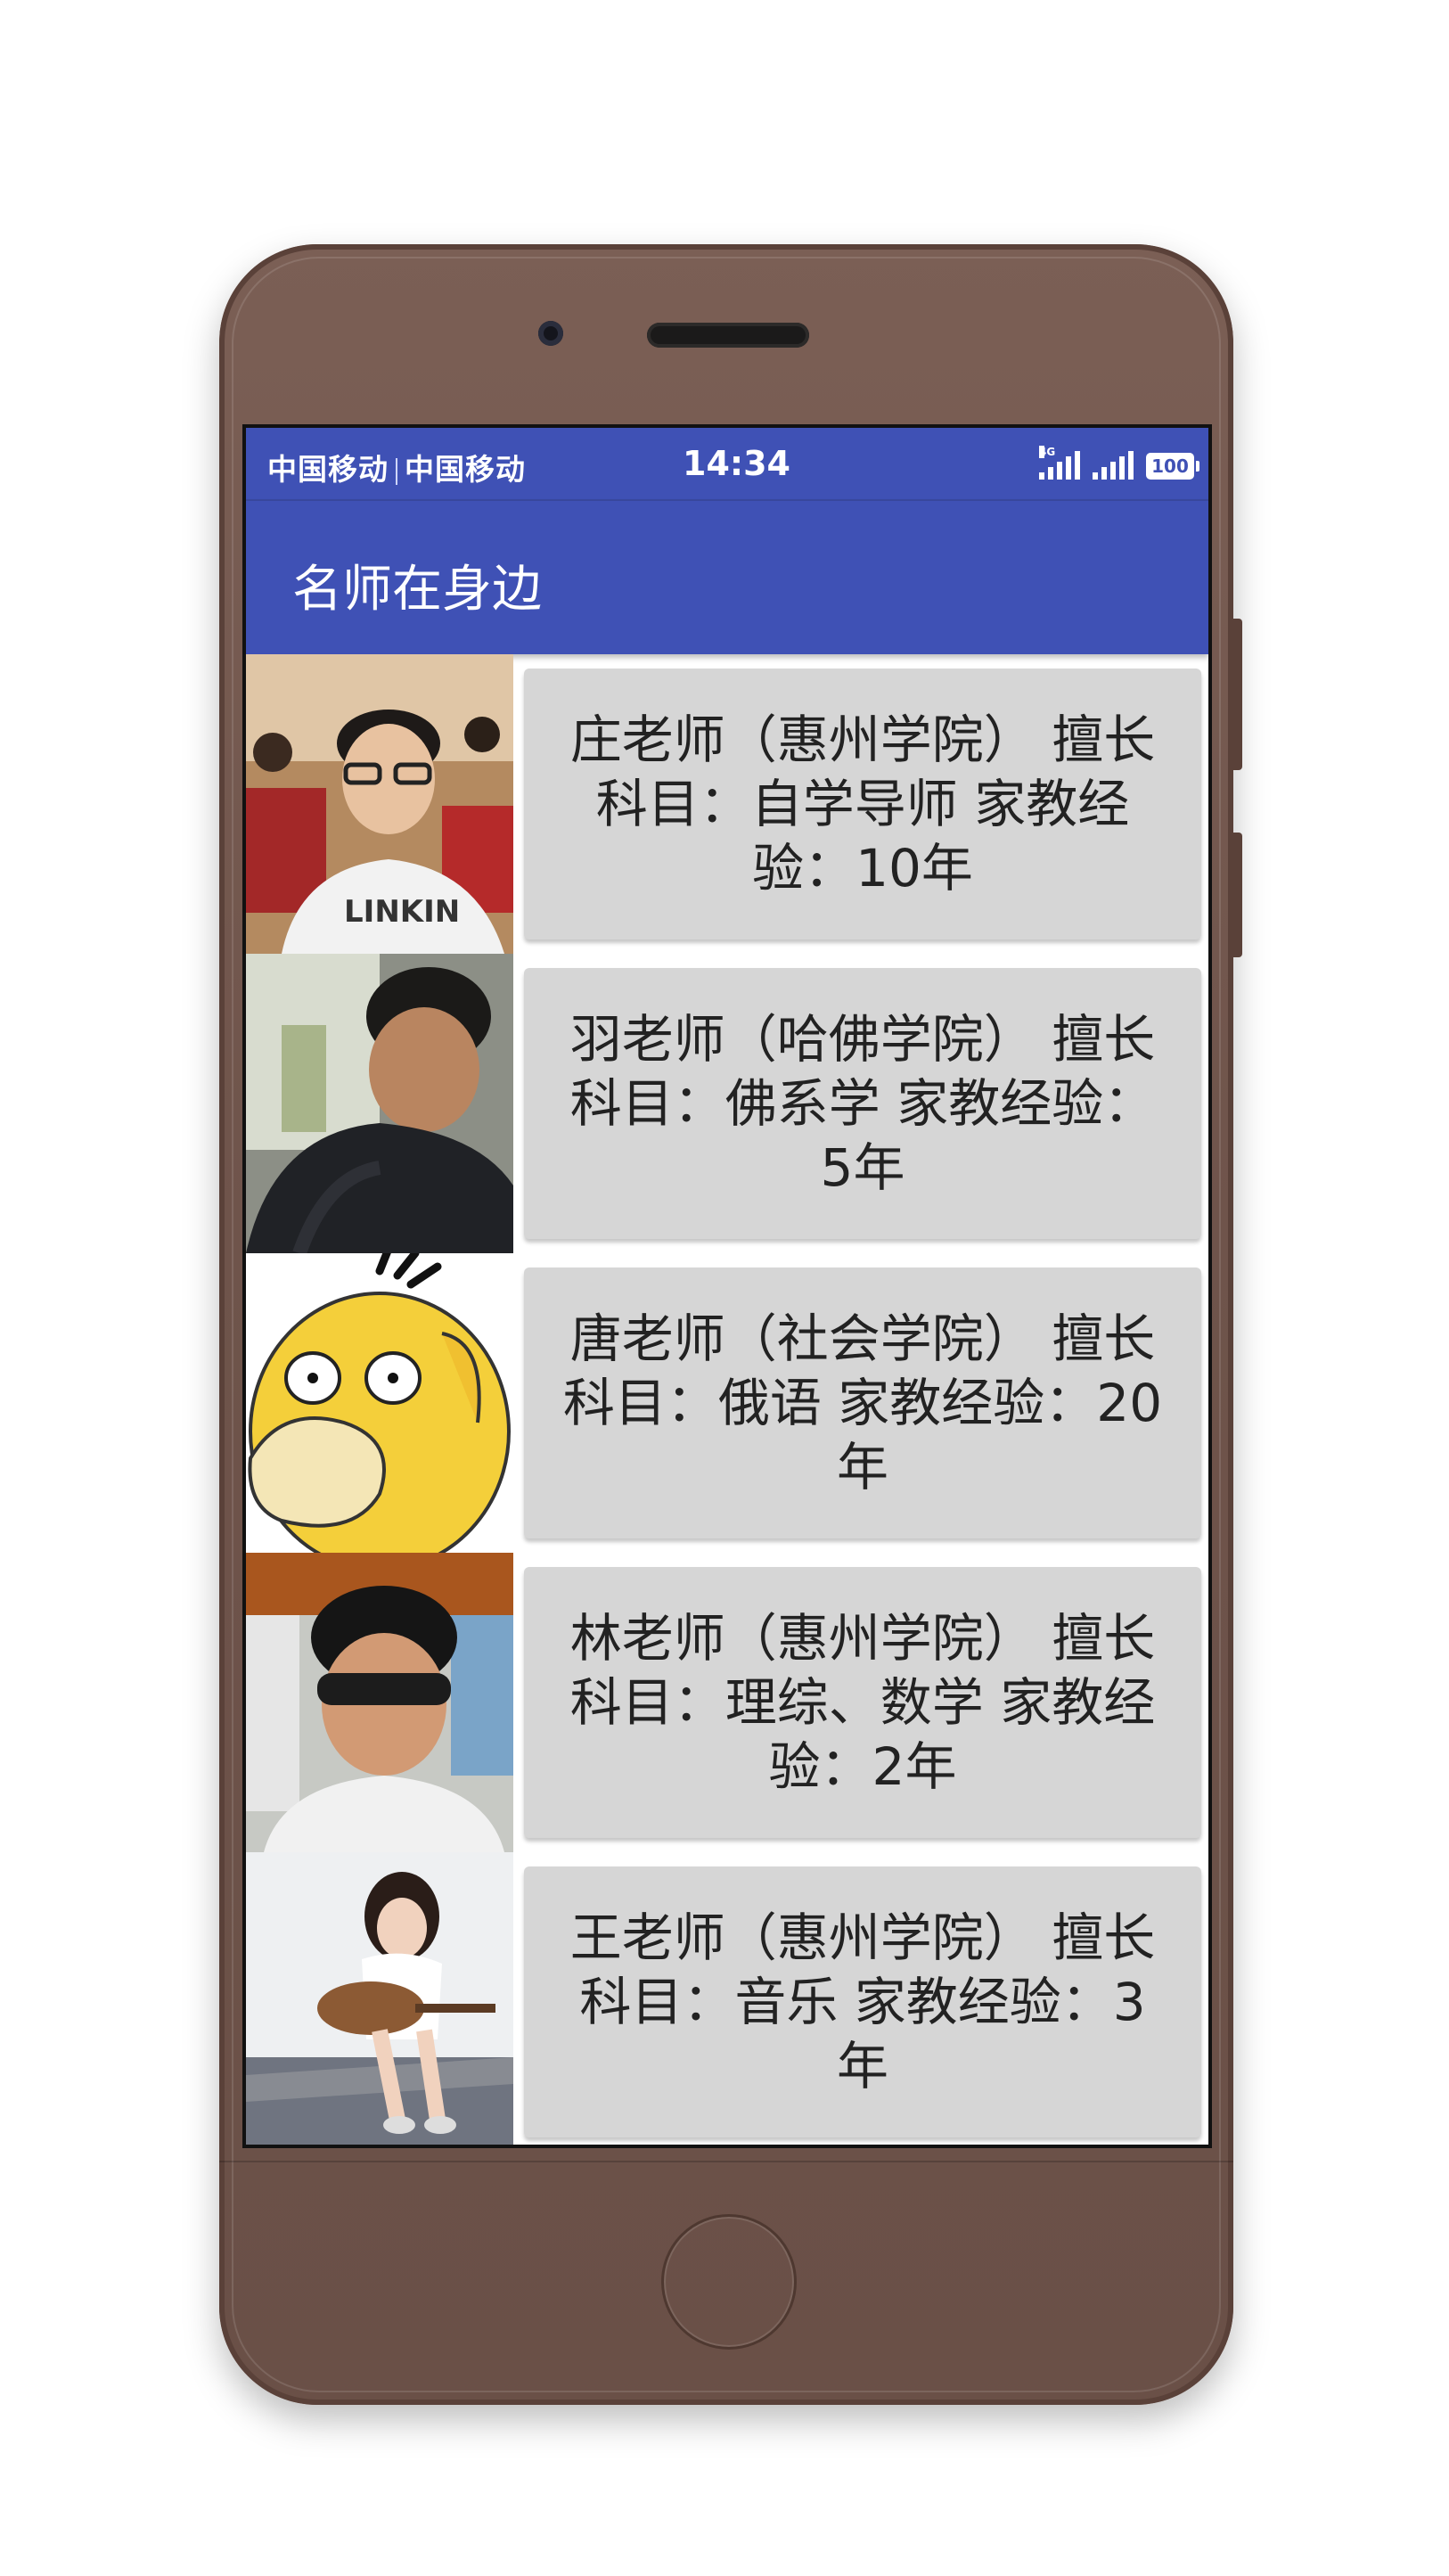  I want to click on teacher-avatar-cartoon, so click(379, 1403).